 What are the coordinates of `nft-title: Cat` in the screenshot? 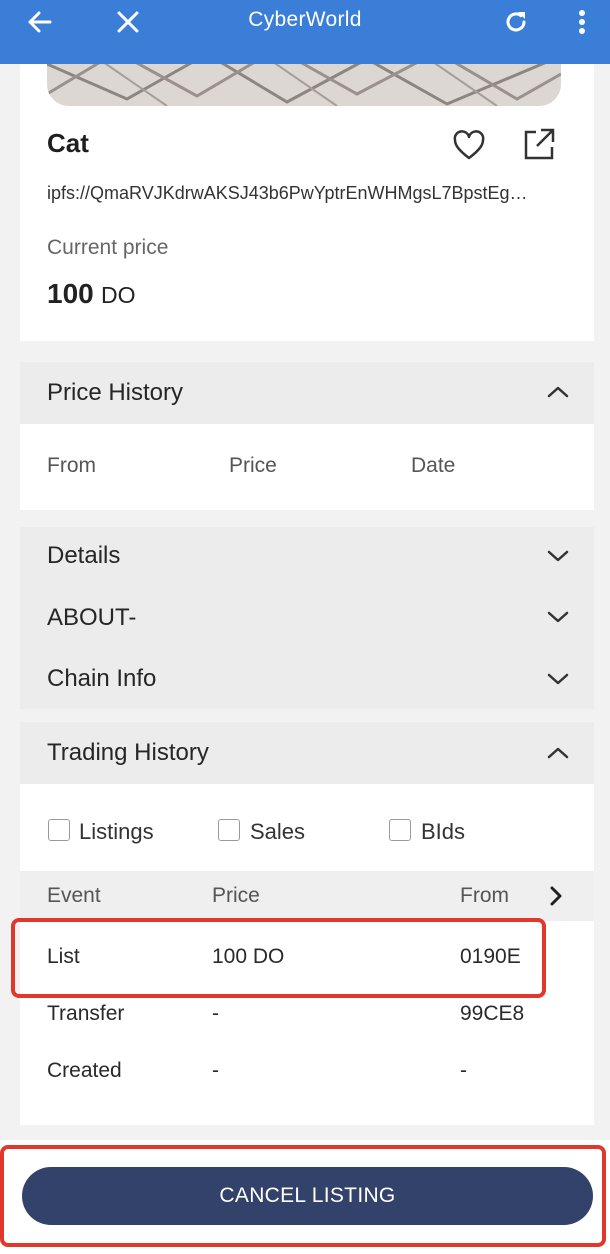 It's located at (68, 143).